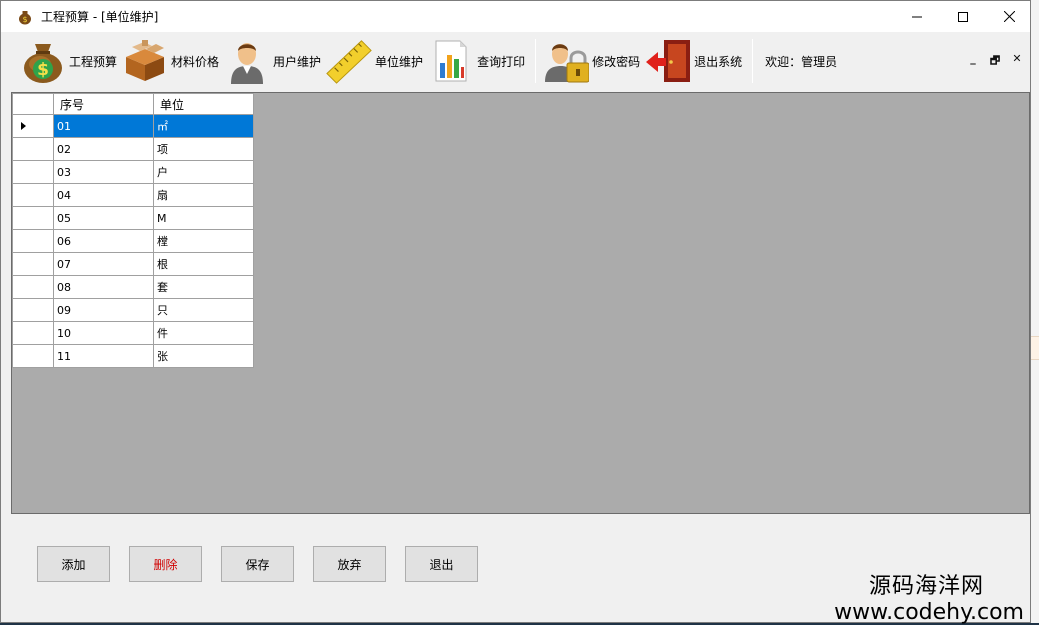 The height and width of the screenshot is (625, 1039). I want to click on add-button: 添加, so click(73, 564).